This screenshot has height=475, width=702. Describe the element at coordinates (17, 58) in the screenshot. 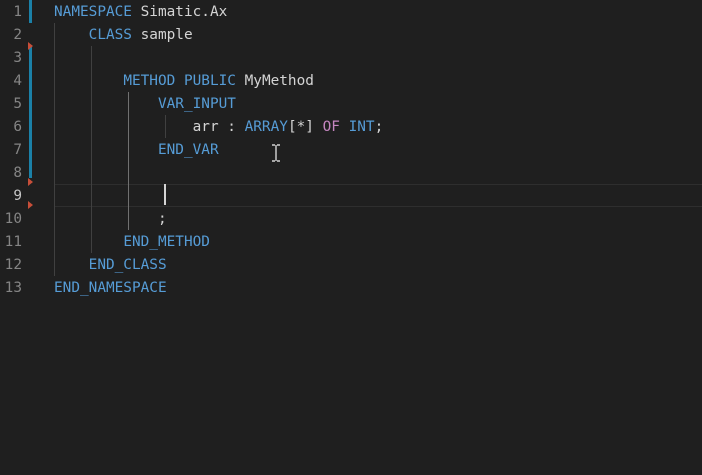

I see `line-number: 3` at that location.